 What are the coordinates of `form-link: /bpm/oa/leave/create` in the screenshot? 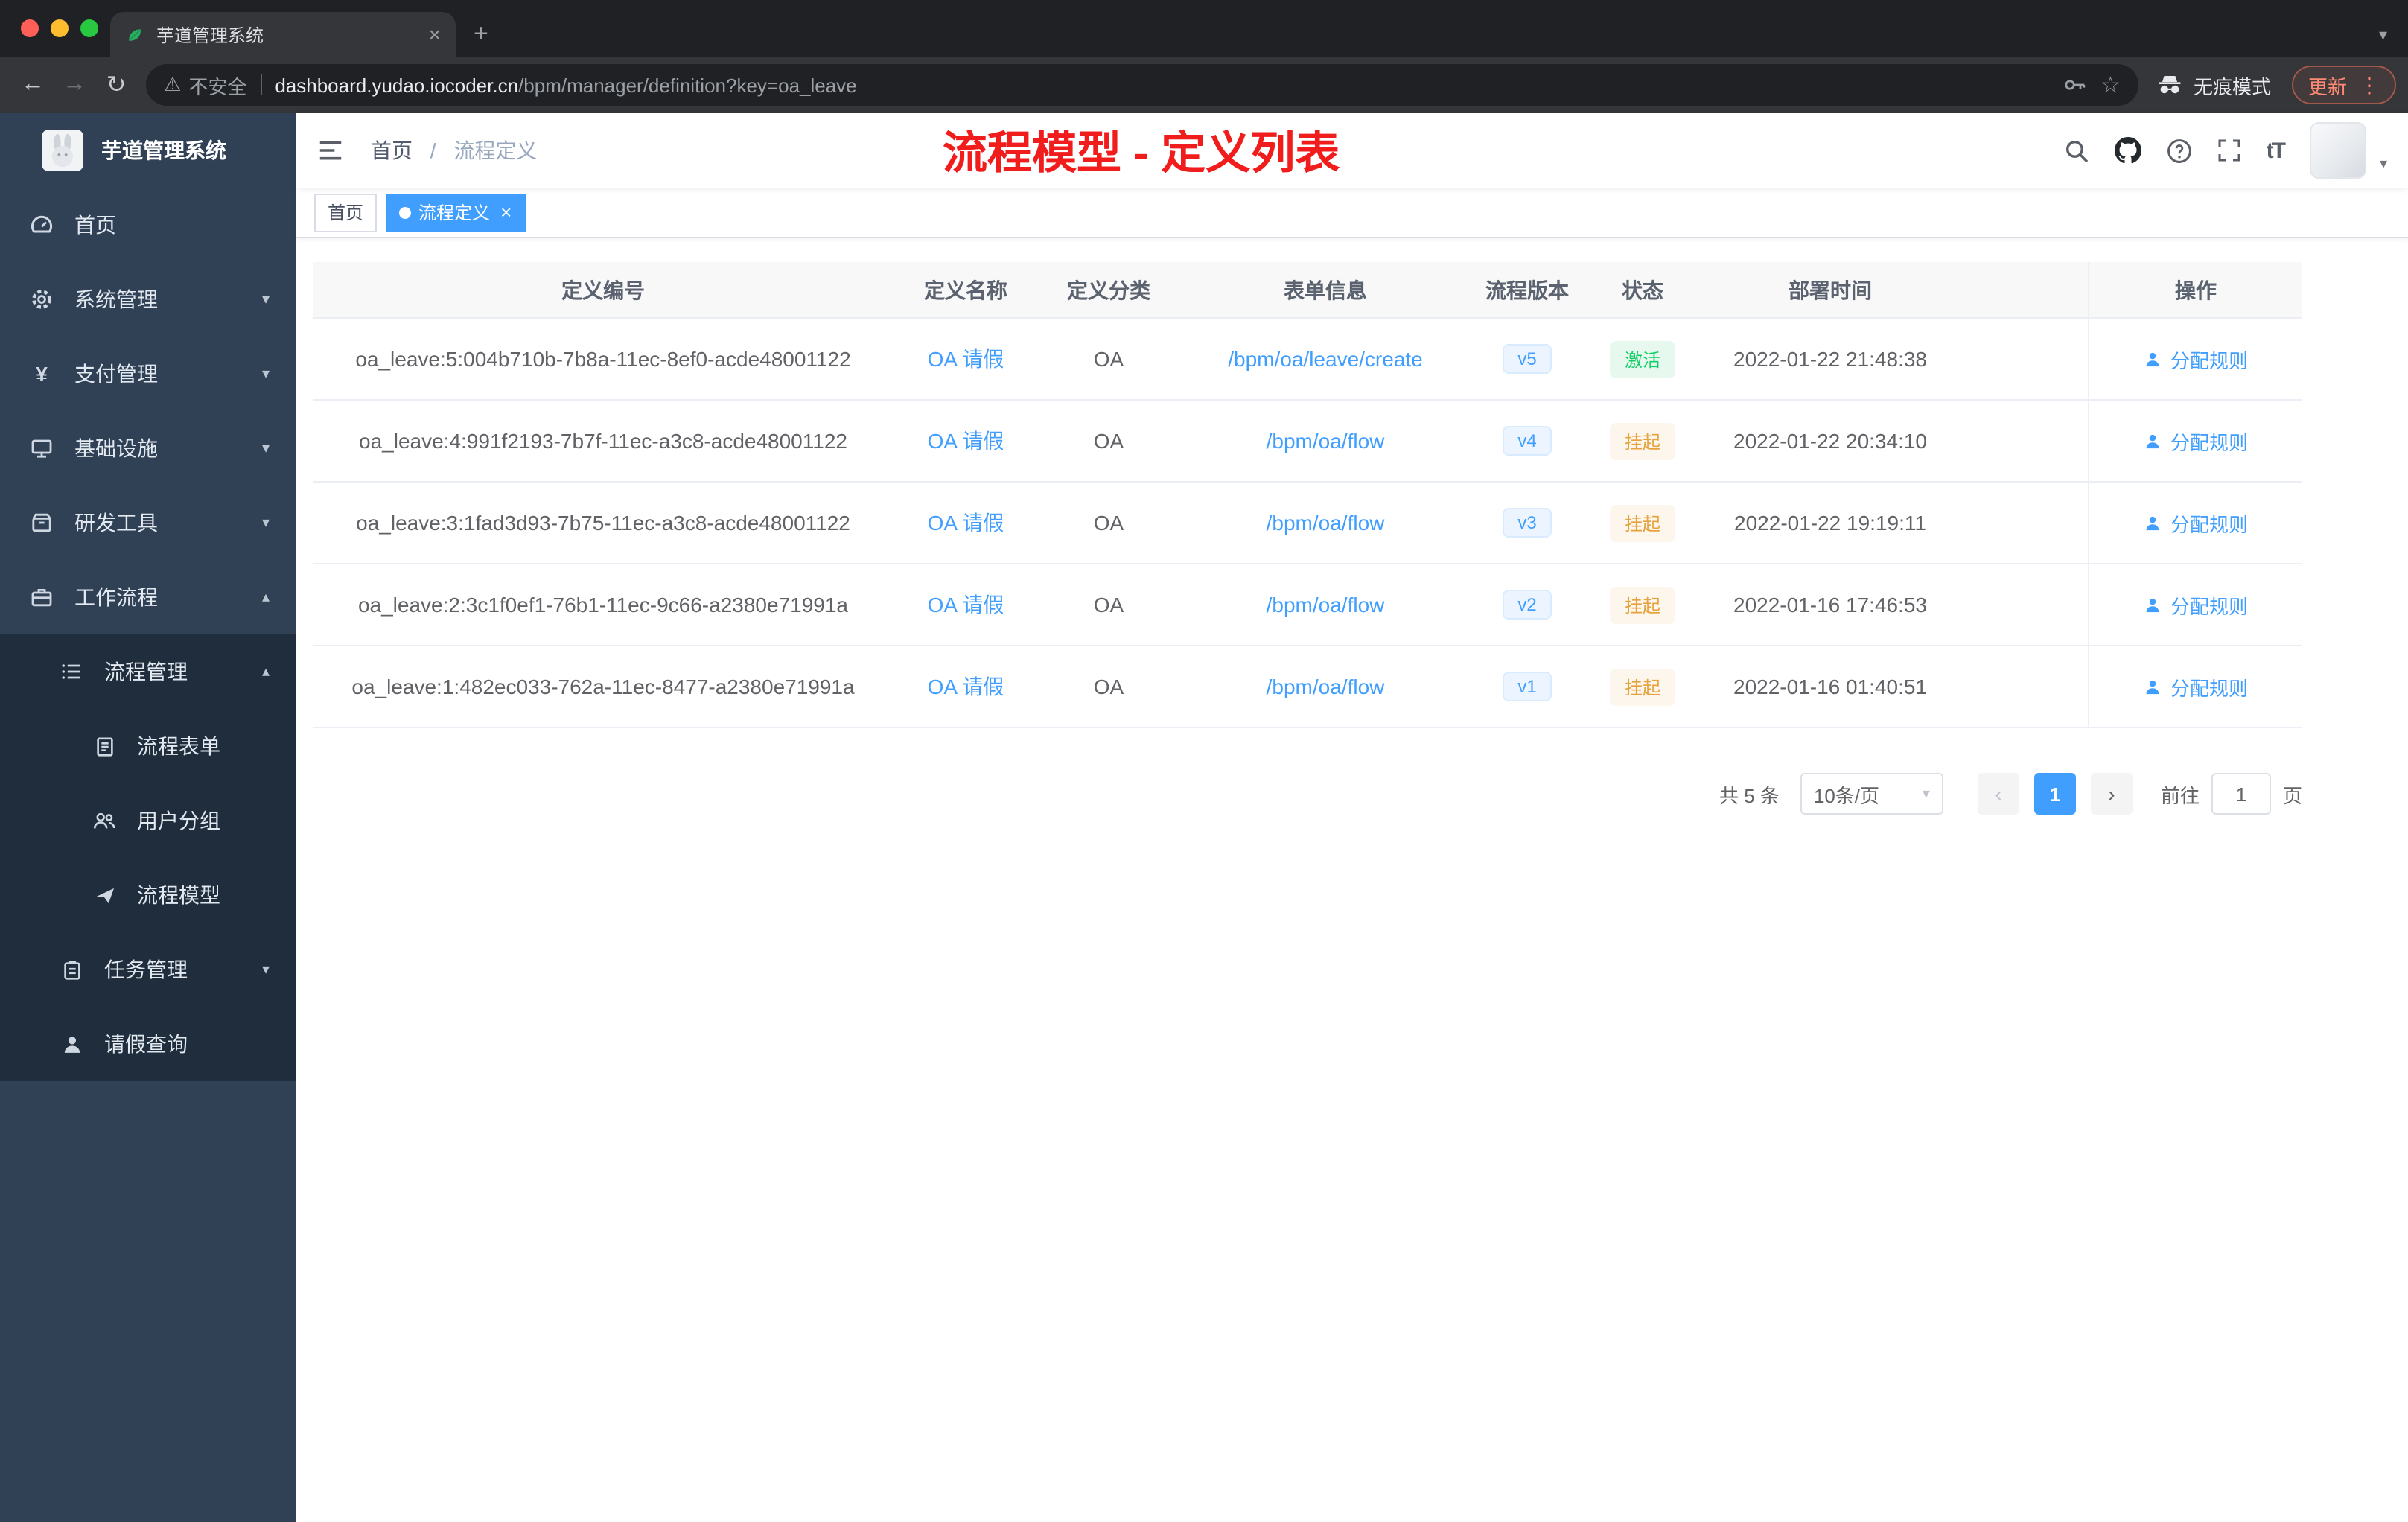 It's located at (1325, 359).